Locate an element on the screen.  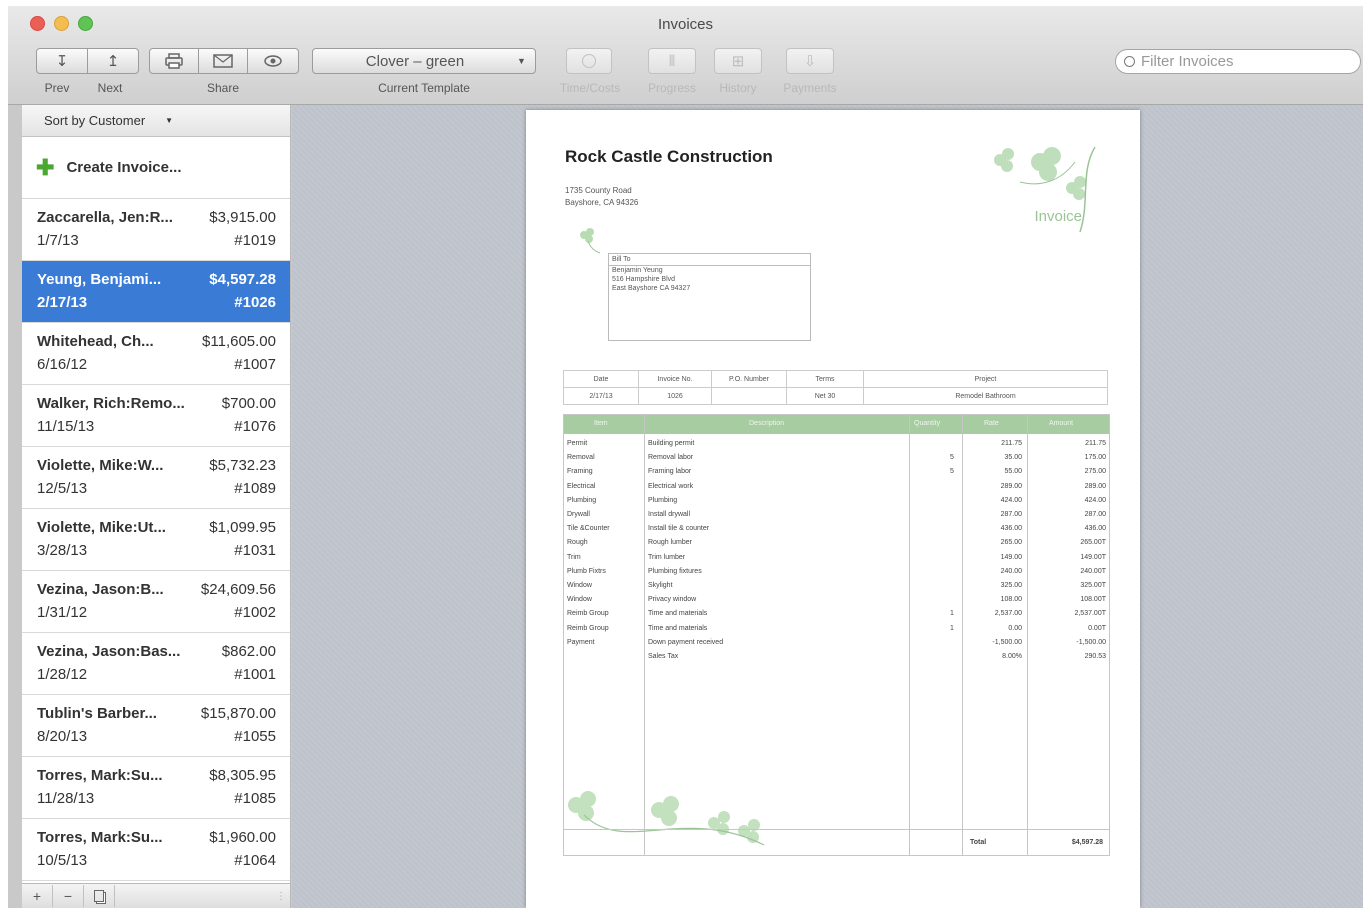
payments-label: Payments is located at coordinates (810, 88).